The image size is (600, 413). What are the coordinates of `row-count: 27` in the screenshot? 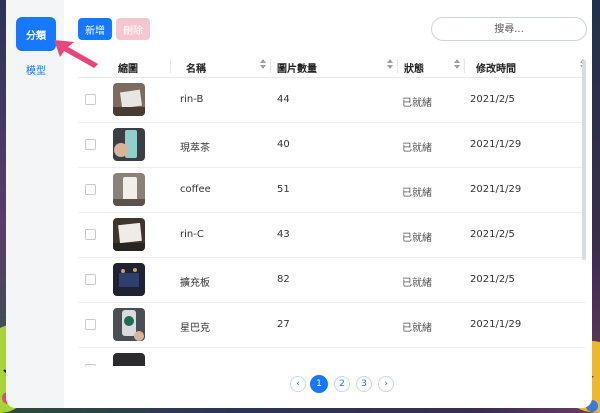 It's located at (283, 324).